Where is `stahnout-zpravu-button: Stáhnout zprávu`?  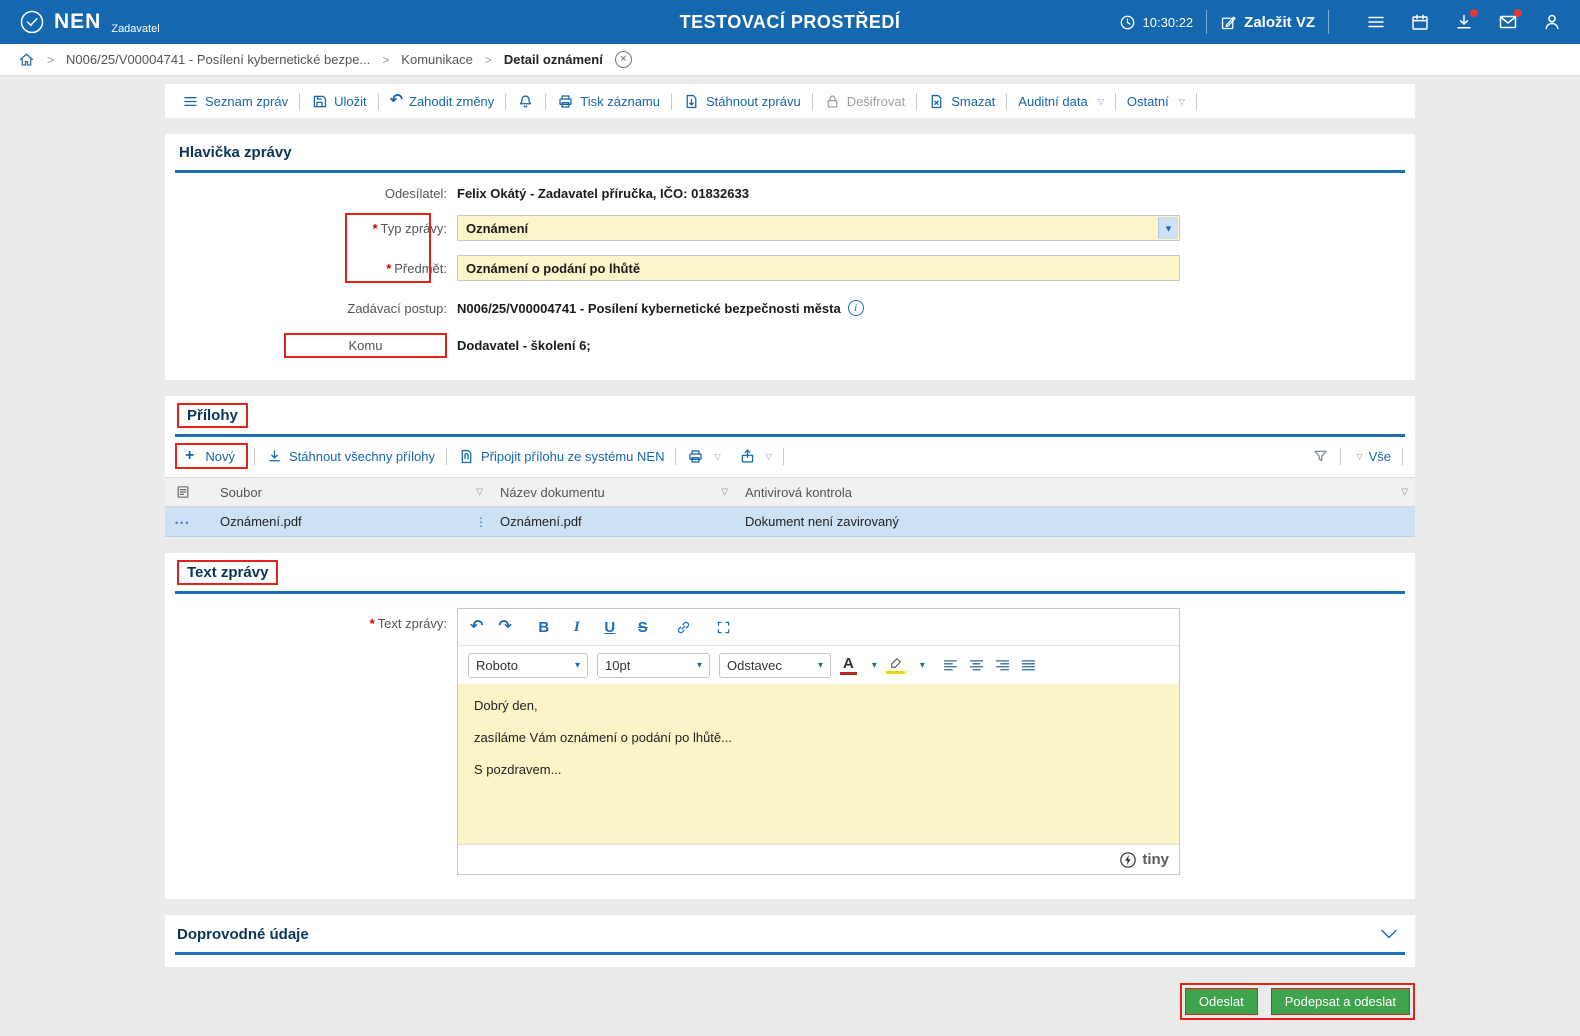
stahnout-zpravu-button: Stáhnout zprávu is located at coordinates (742, 101).